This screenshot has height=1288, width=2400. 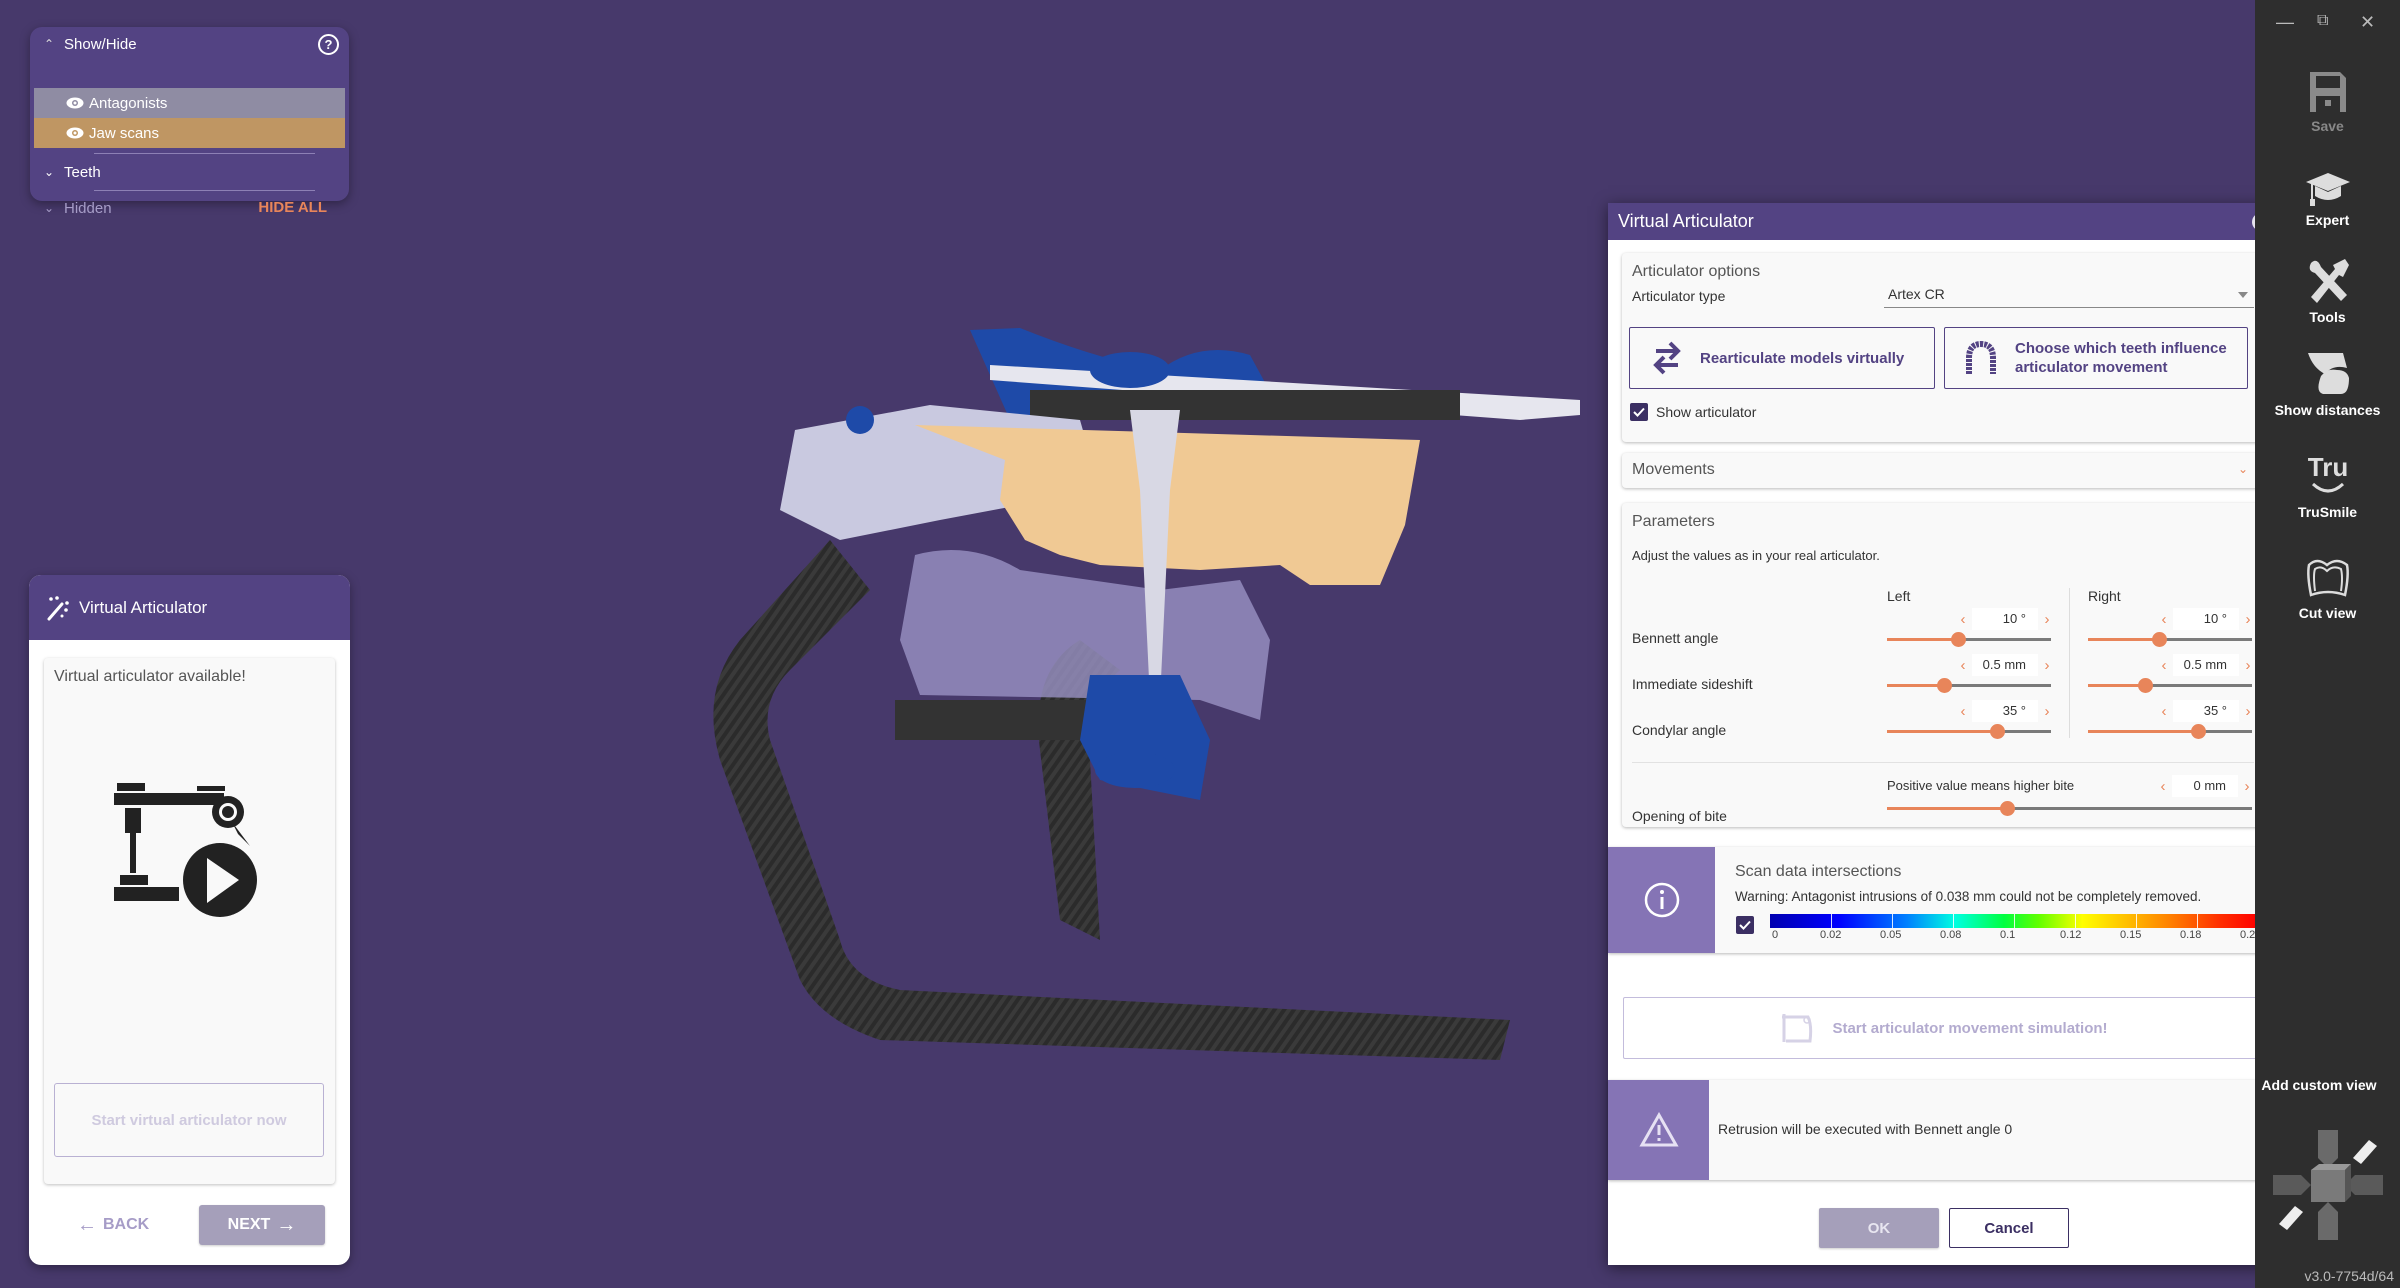 What do you see at coordinates (78, 208) in the screenshot?
I see `show-hide-hidden-group: ⌄ Hidden` at bounding box center [78, 208].